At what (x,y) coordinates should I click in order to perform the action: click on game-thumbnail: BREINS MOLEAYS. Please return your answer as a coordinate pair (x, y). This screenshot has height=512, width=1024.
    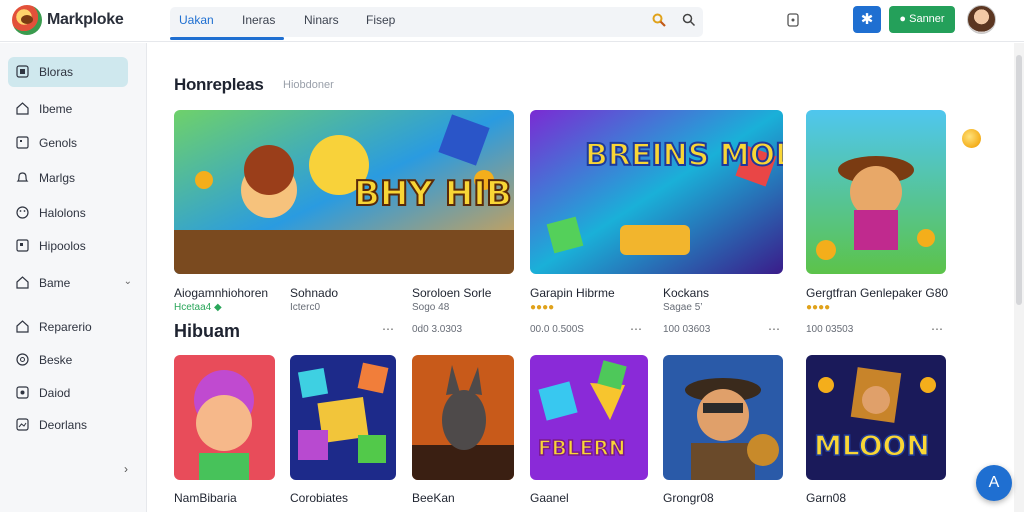
    Looking at the image, I should click on (656, 192).